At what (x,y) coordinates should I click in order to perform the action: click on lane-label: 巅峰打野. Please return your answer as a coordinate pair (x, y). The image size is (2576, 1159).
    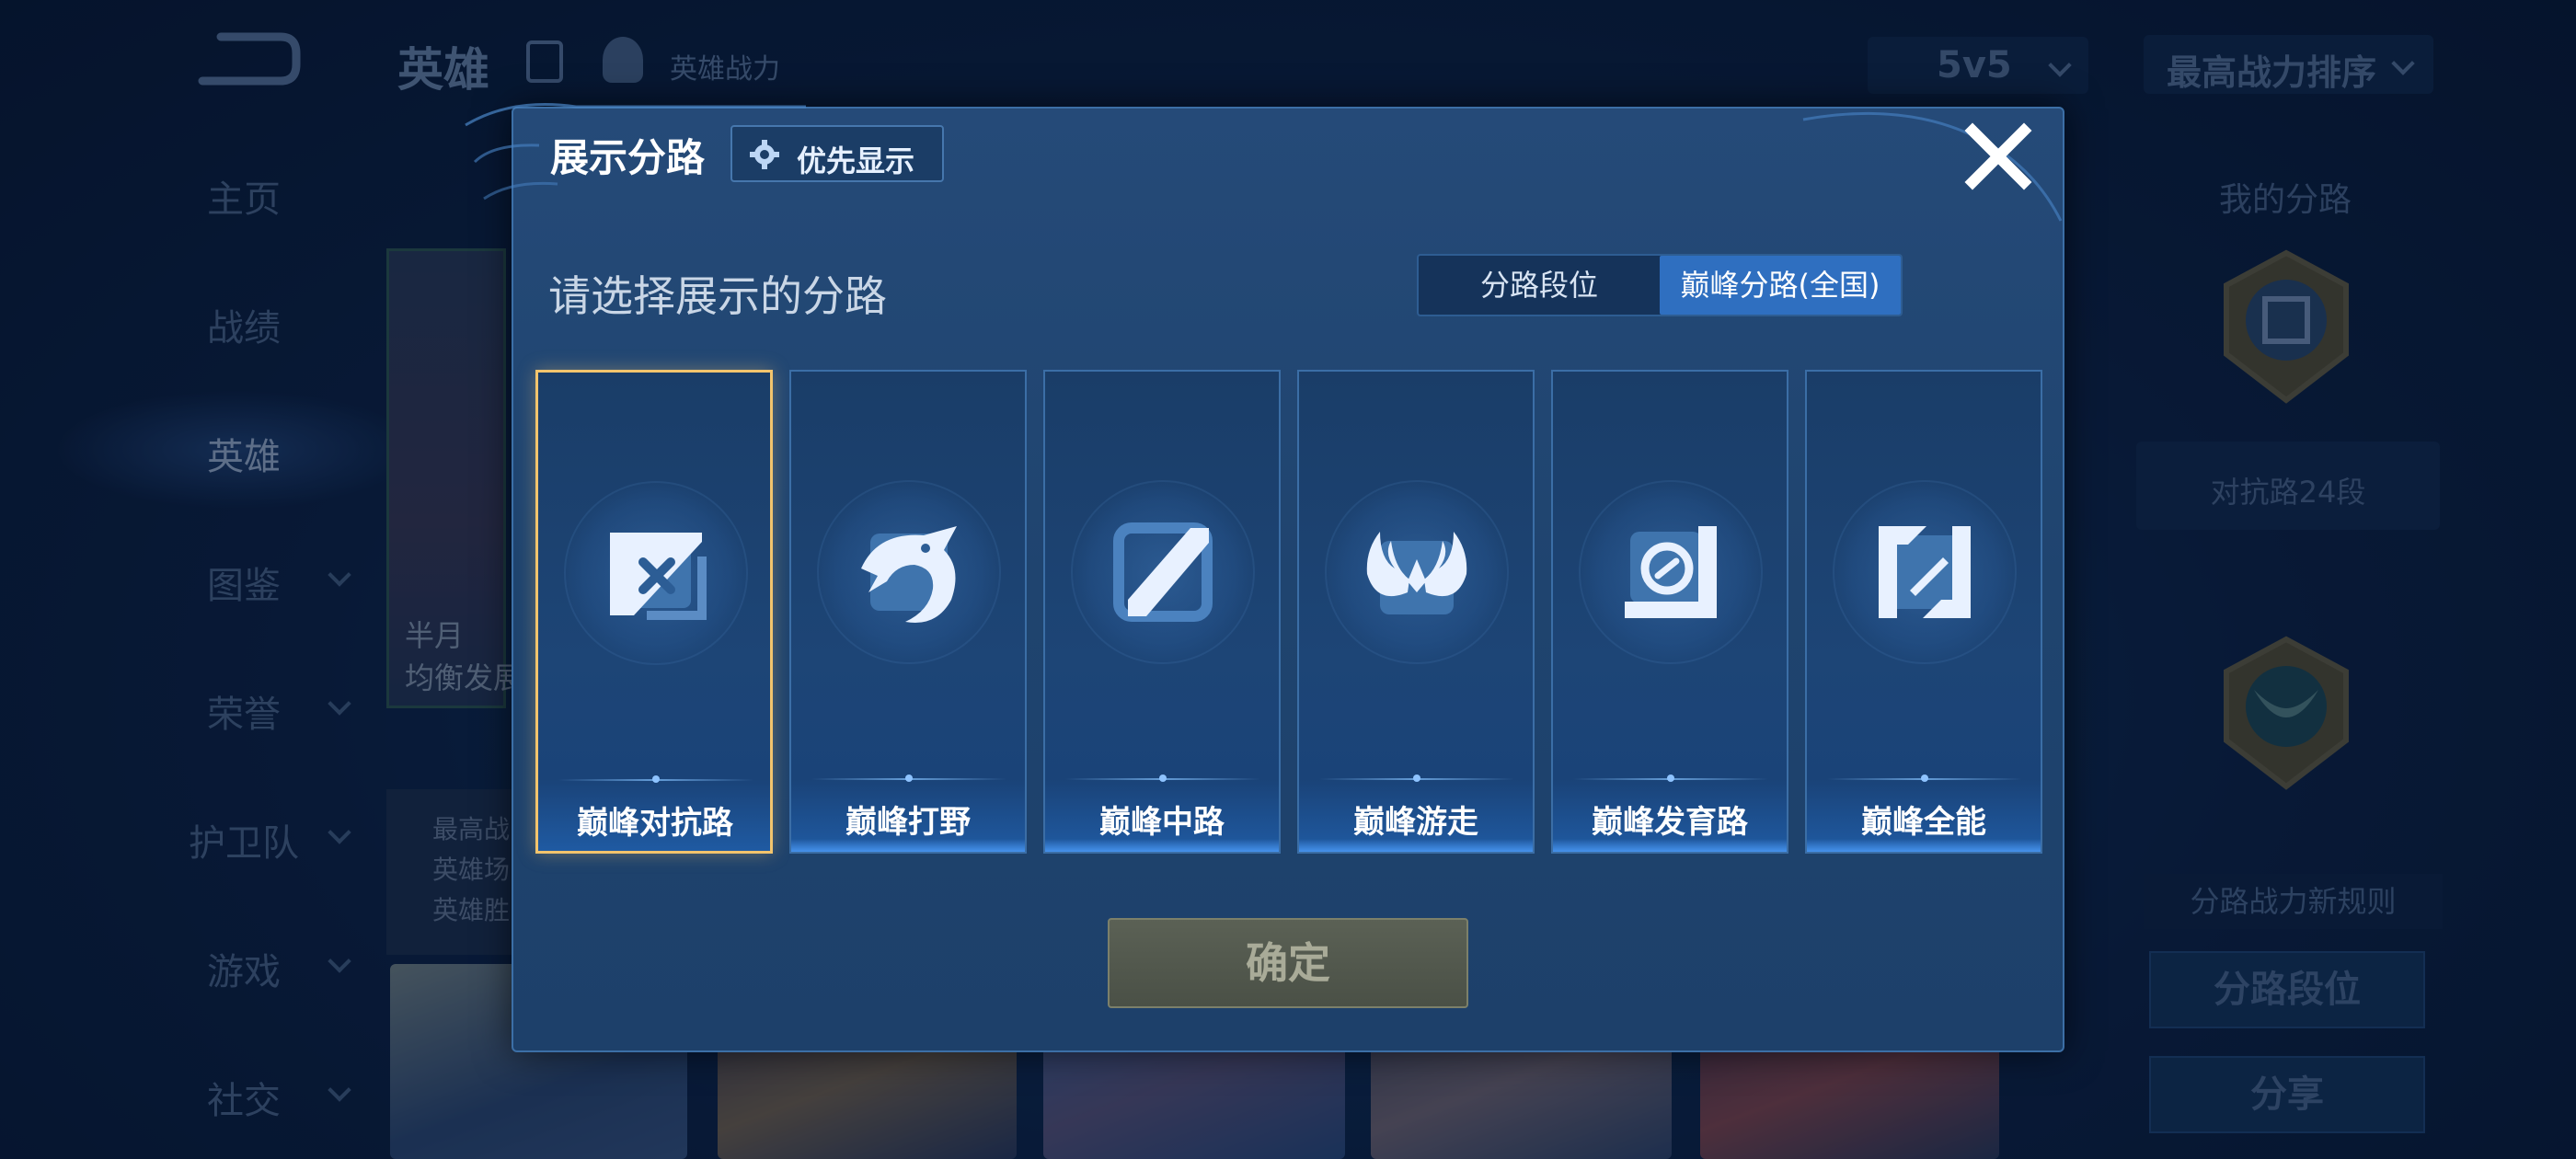
    Looking at the image, I should click on (908, 822).